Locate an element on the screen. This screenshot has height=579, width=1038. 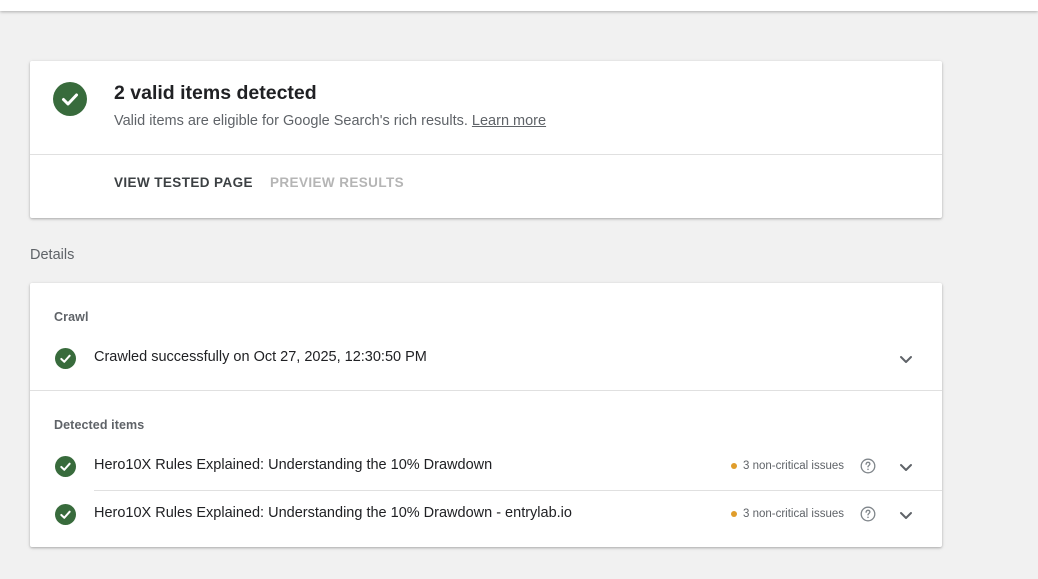
view-tested-page-button: VIEW TESTED PAGE is located at coordinates (183, 182).